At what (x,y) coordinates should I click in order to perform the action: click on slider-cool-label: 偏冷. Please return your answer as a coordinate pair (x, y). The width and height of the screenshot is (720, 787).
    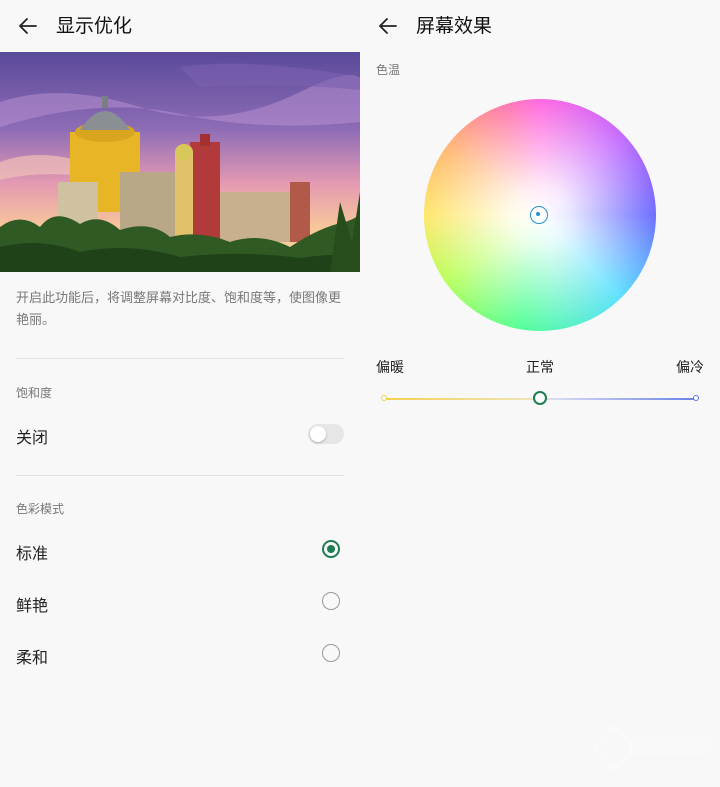
    Looking at the image, I should click on (690, 368).